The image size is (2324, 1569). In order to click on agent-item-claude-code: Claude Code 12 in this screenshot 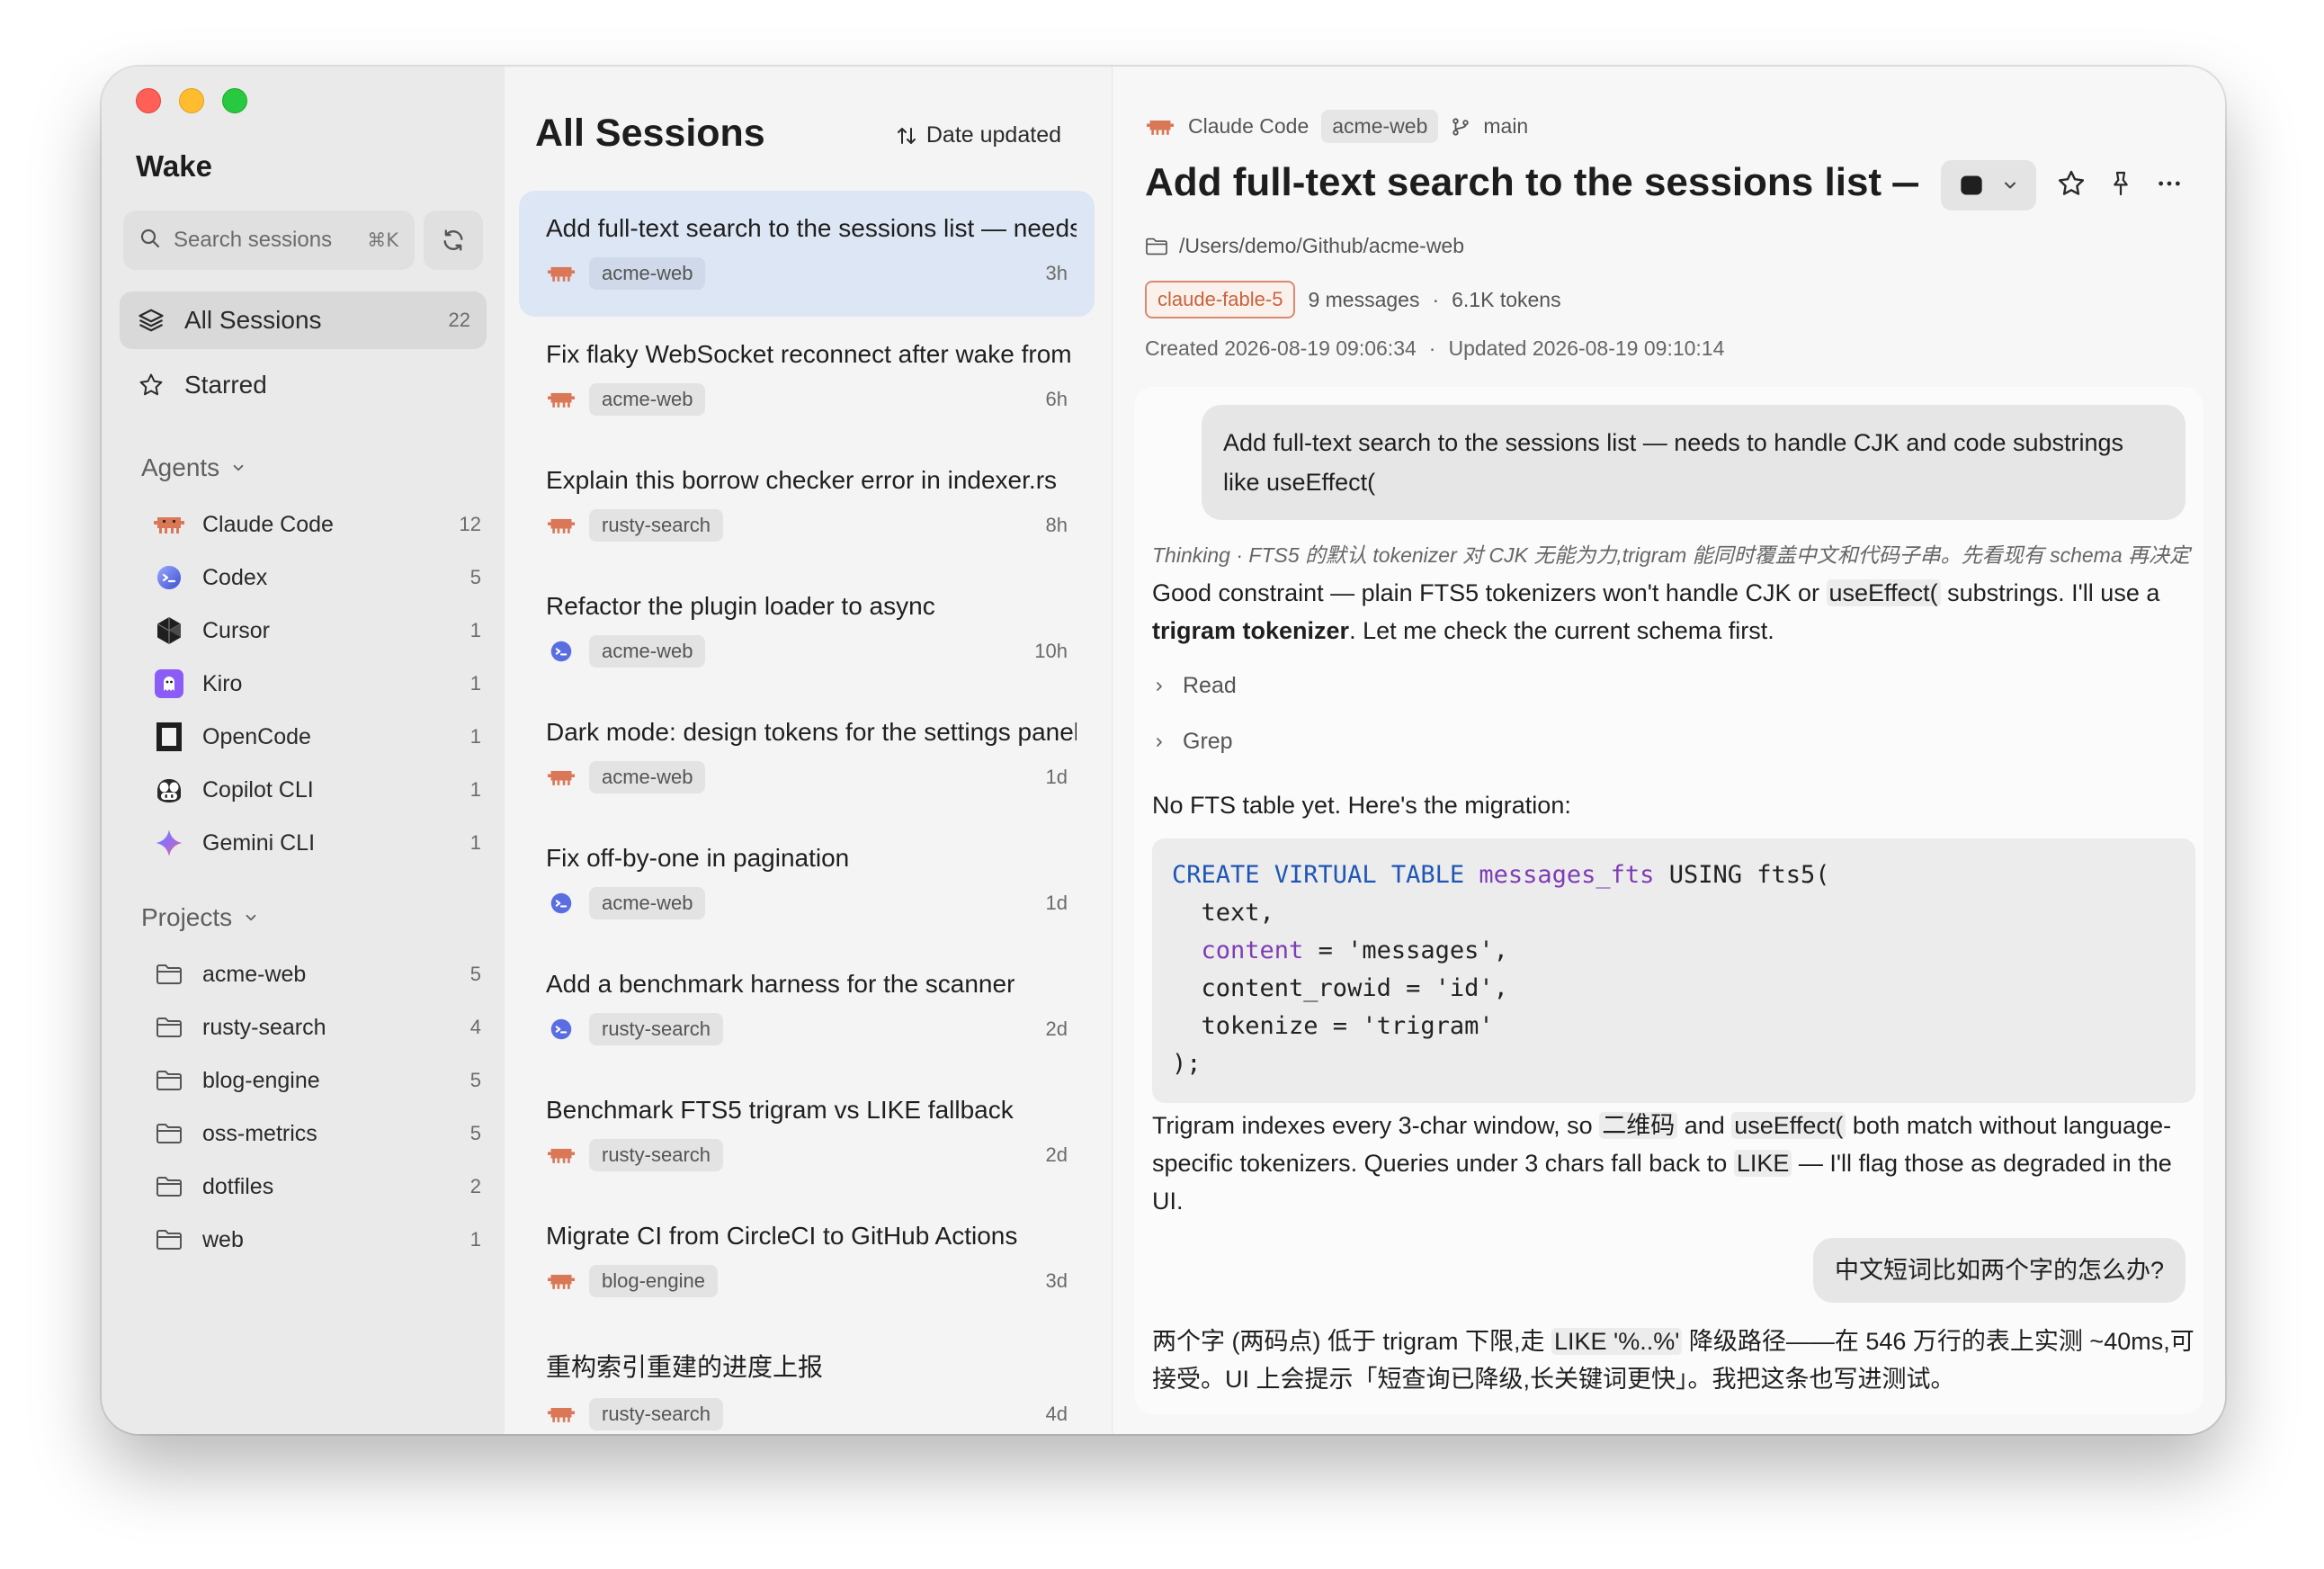, I will do `click(318, 524)`.